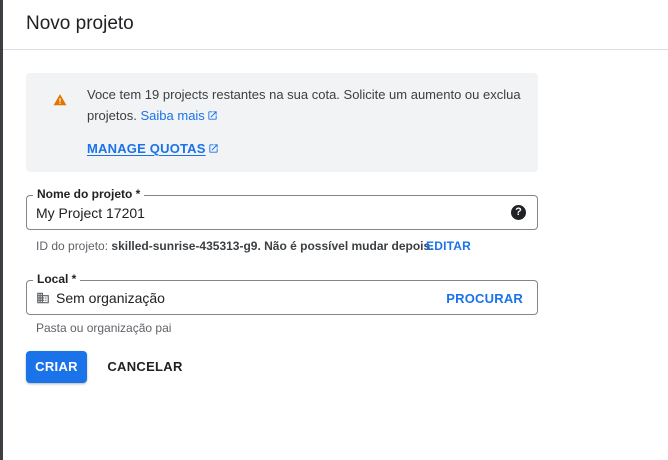  I want to click on manage-quotas-link: MANAGE QUOTAS, so click(153, 148).